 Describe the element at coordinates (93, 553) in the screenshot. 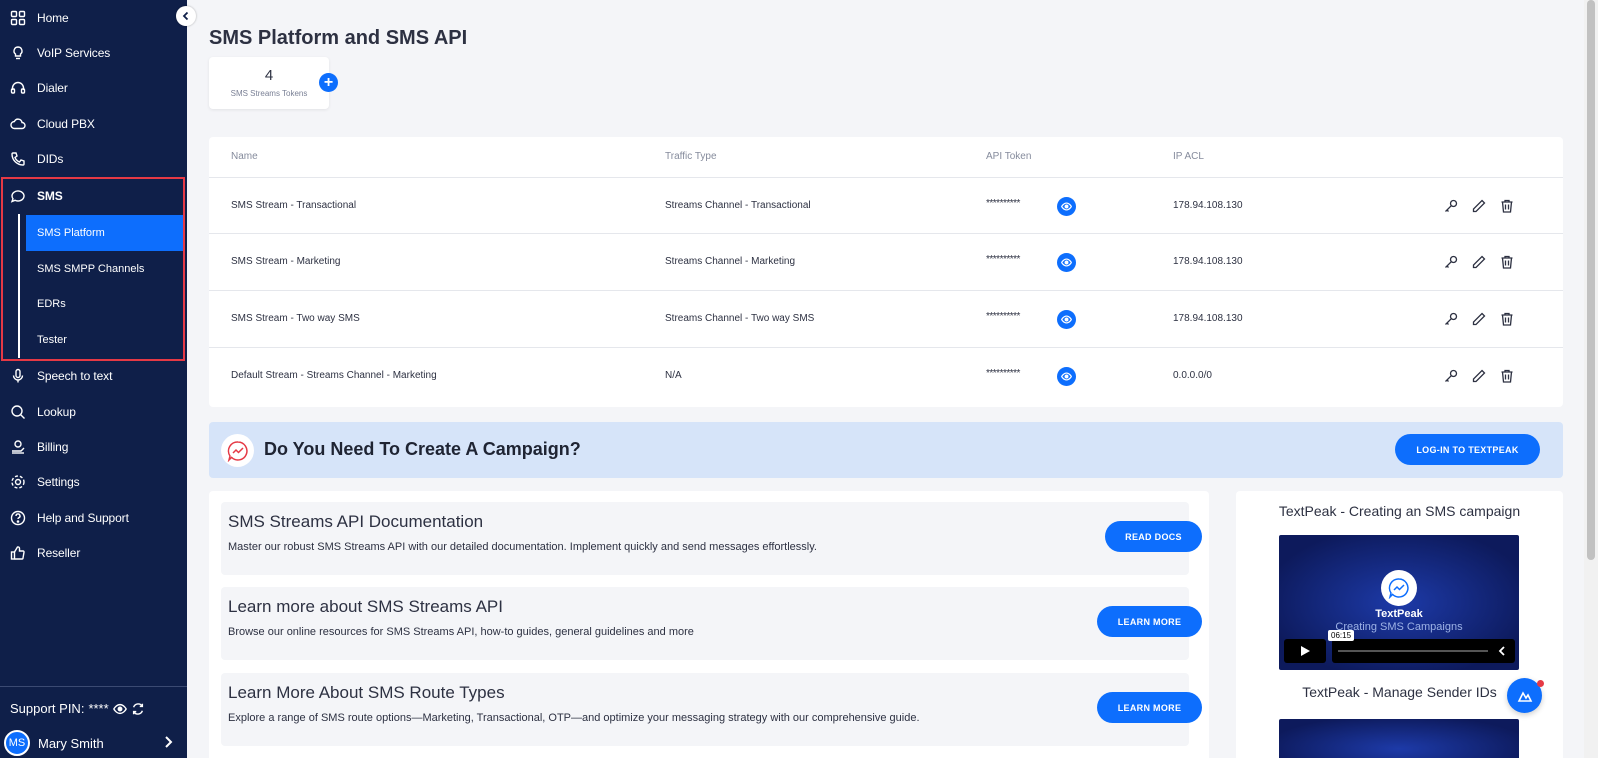

I see `sidebar-item-reseller: Reseller` at that location.